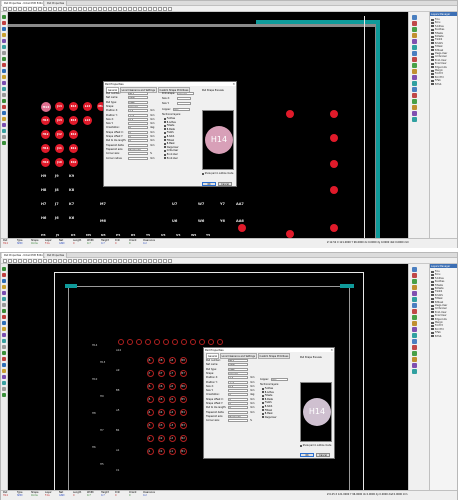  Describe the element at coordinates (174, 204) in the screenshot. I see `pad-label: U7` at that location.